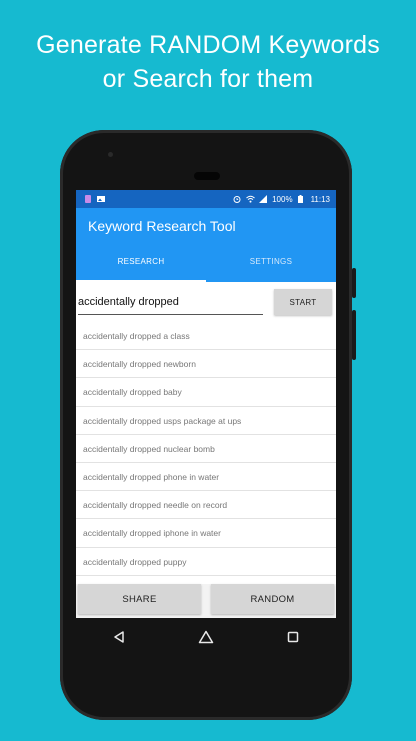 This screenshot has width=416, height=741. I want to click on share-button: SHARE, so click(139, 599).